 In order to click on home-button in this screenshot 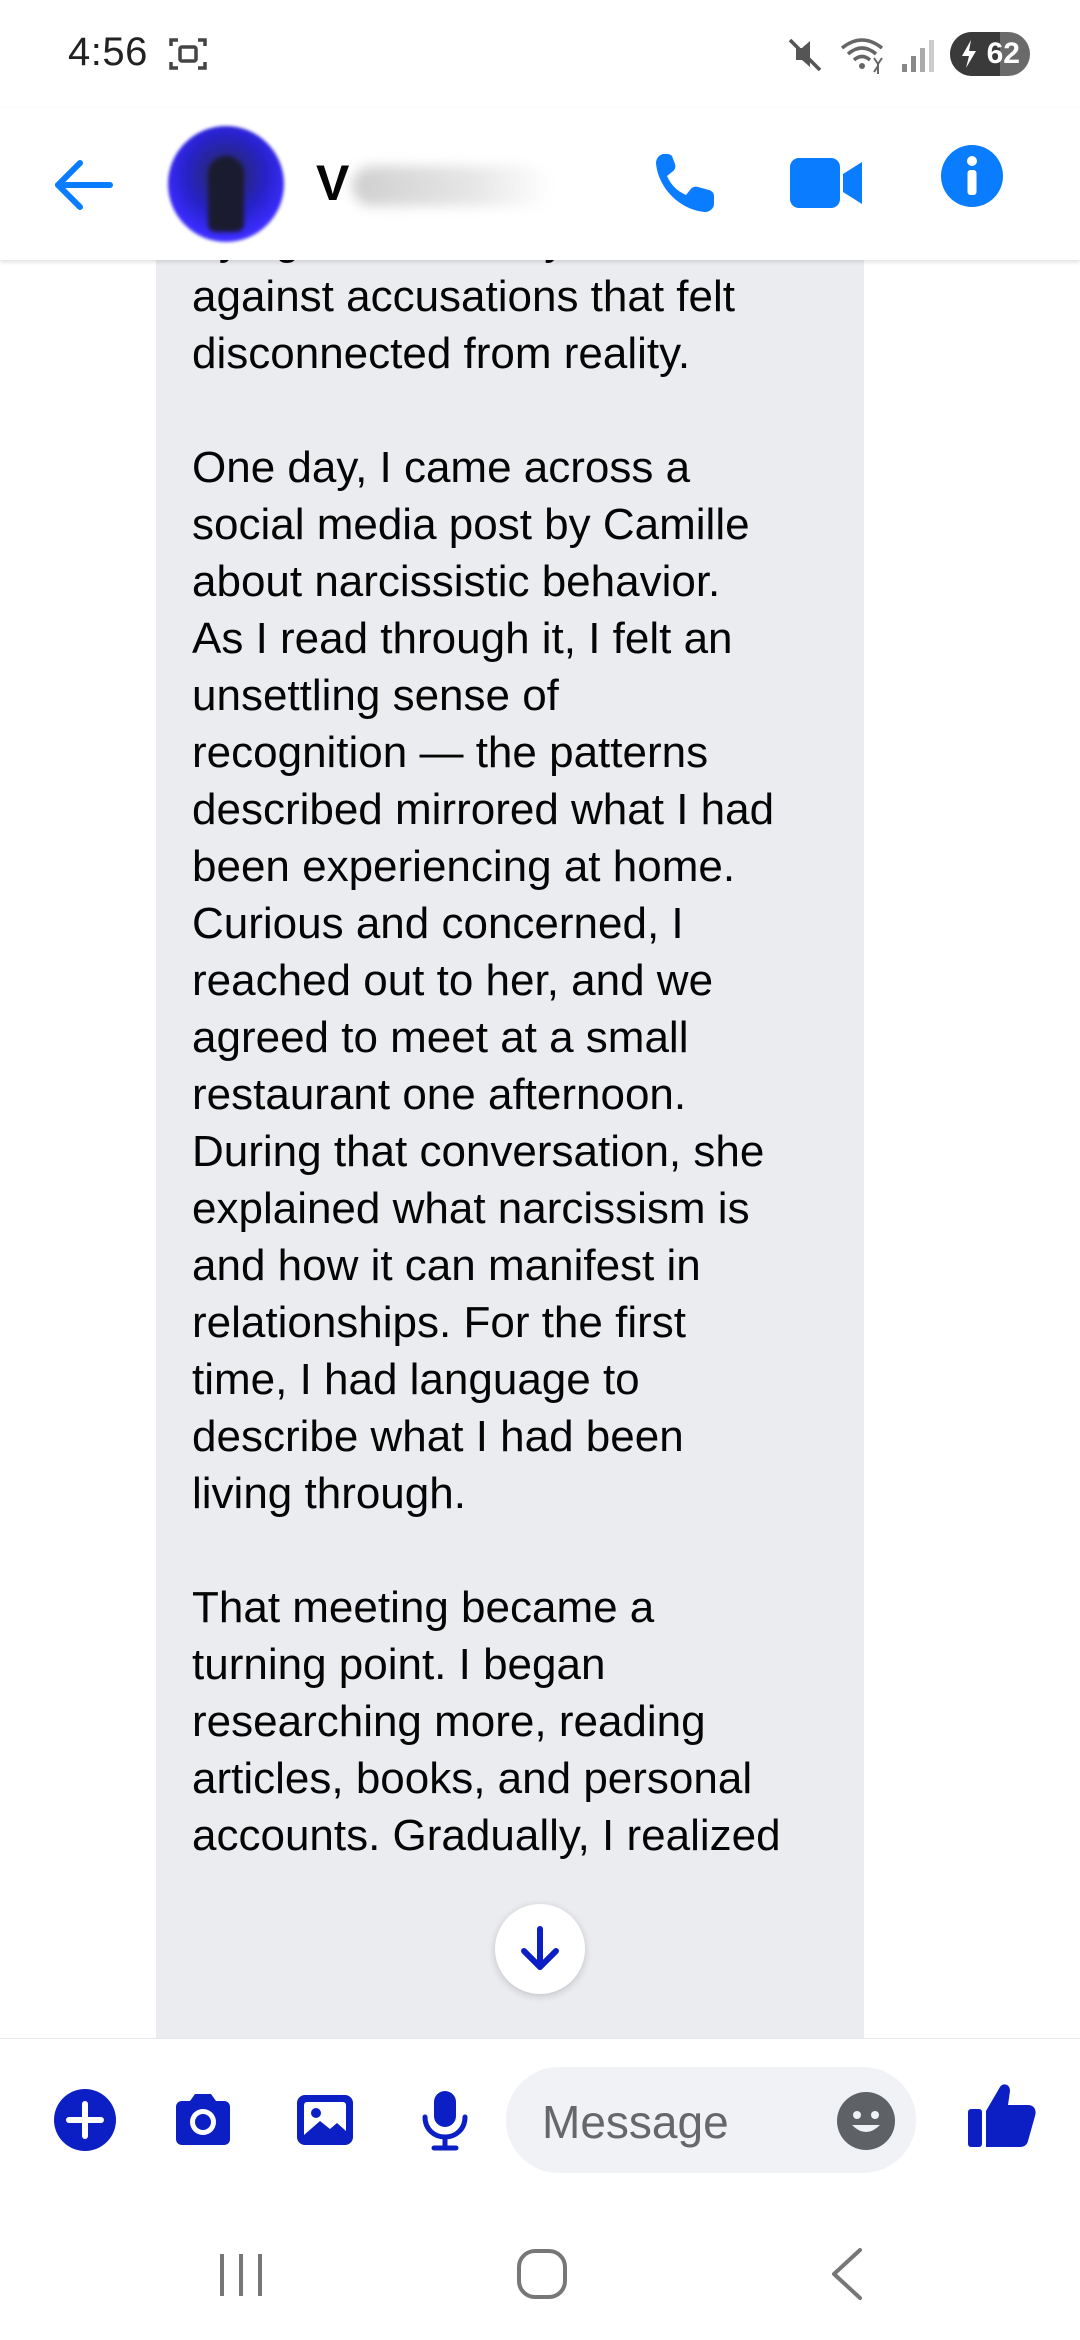, I will do `click(542, 2274)`.